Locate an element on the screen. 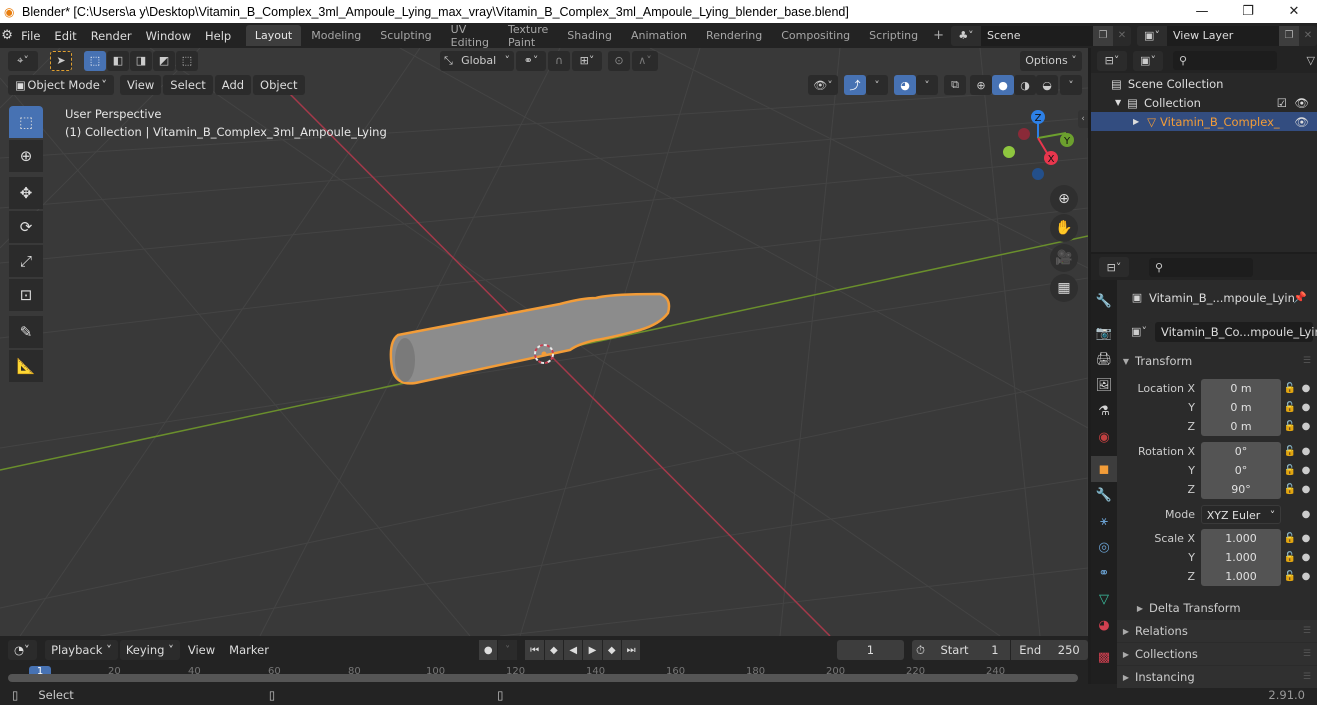 This screenshot has width=1317, height=705. view-layer-icon: ▣˅ is located at coordinates (1152, 35).